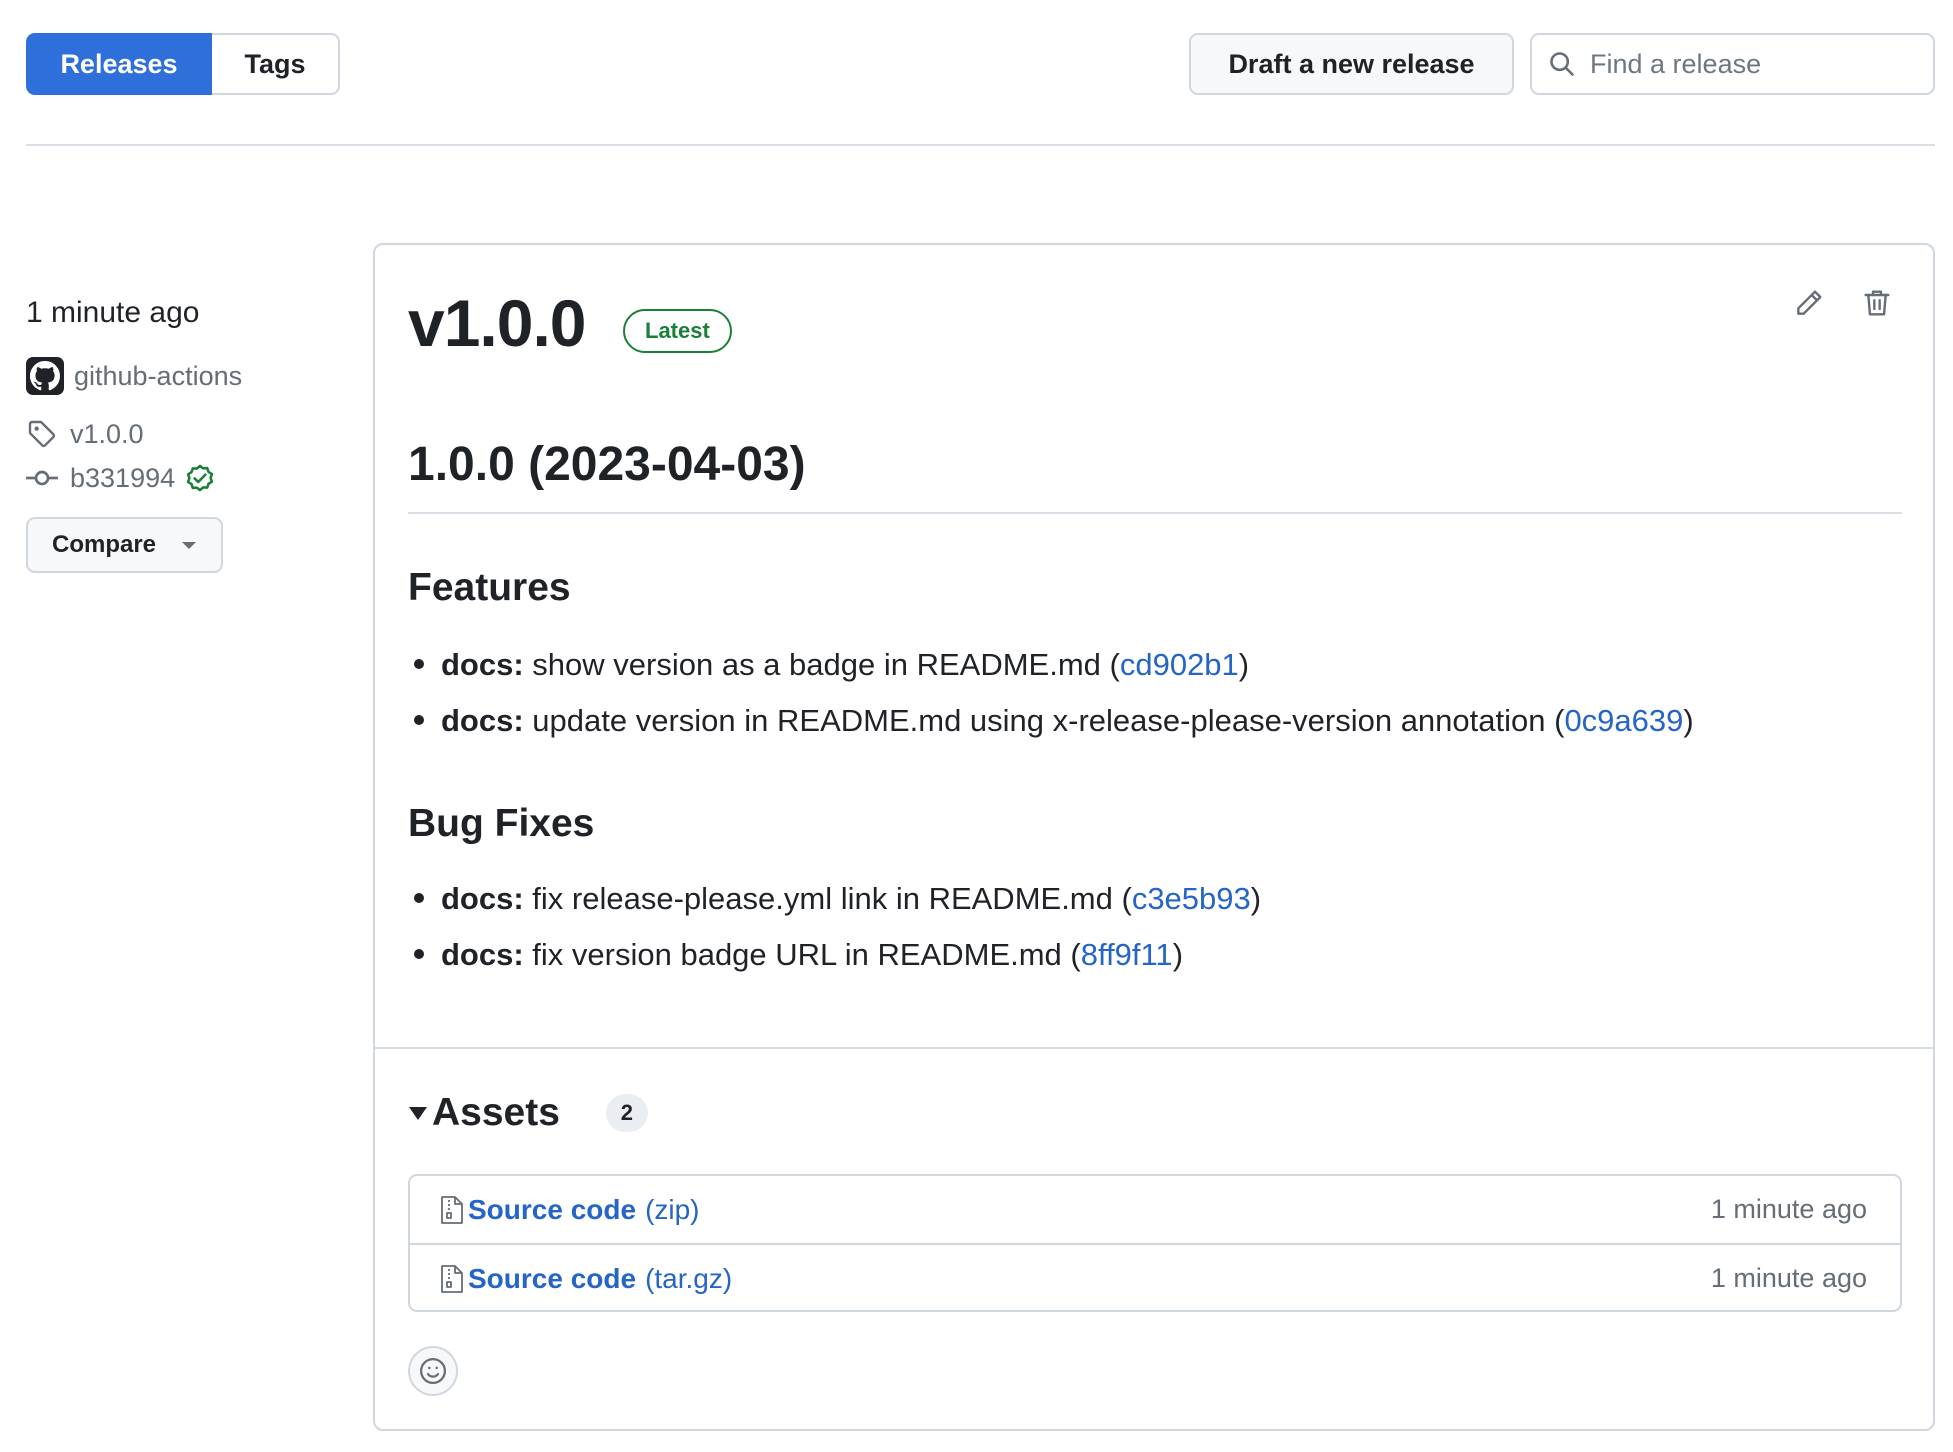 This screenshot has width=1953, height=1452. What do you see at coordinates (1750, 64) in the screenshot?
I see `search-input` at bounding box center [1750, 64].